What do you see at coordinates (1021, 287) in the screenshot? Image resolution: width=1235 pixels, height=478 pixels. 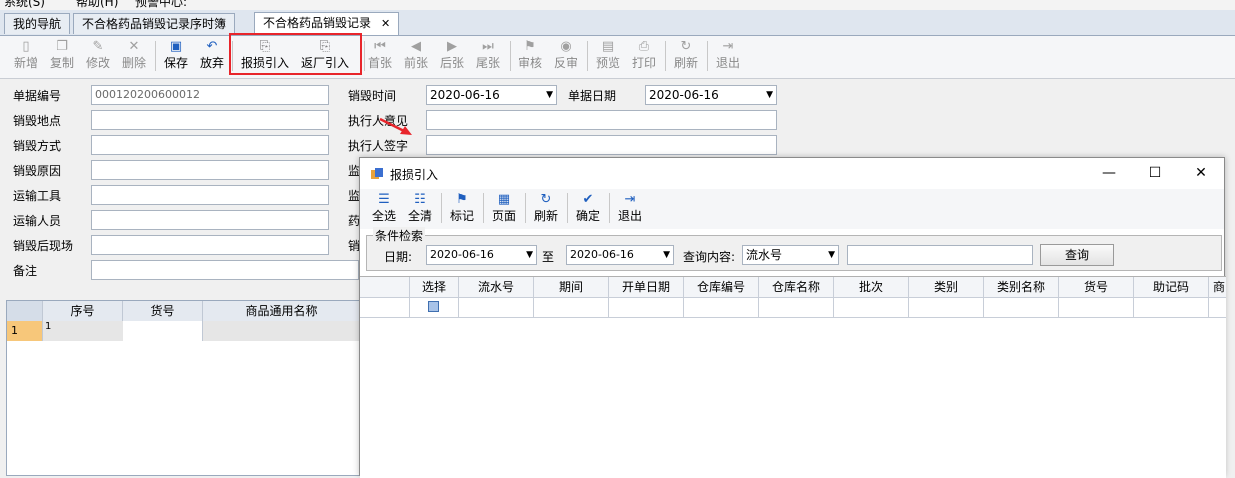 I see `column-header: 类别名称` at bounding box center [1021, 287].